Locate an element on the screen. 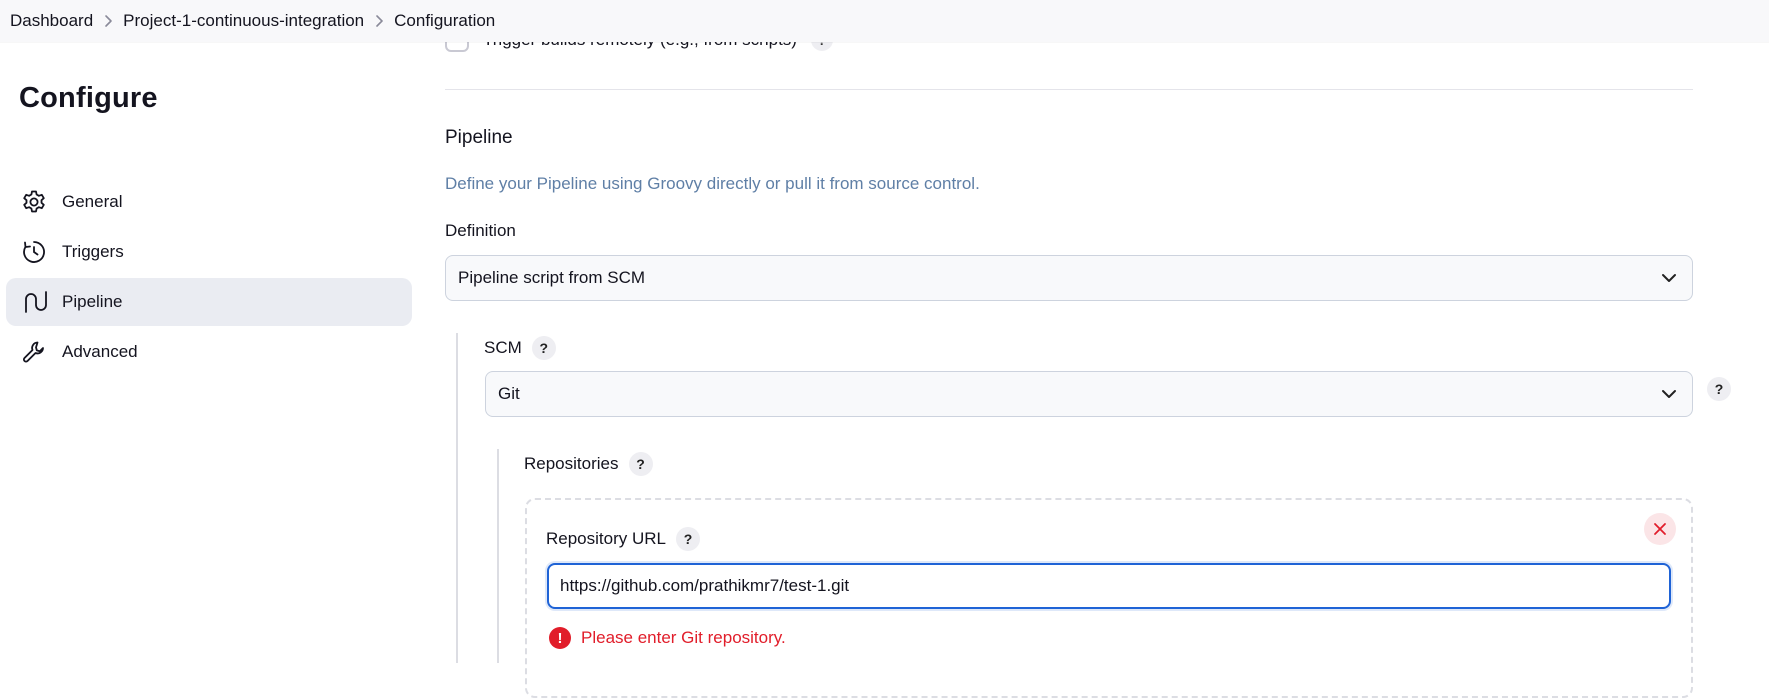 This screenshot has height=698, width=1769. scm-select: Git is located at coordinates (1089, 394).